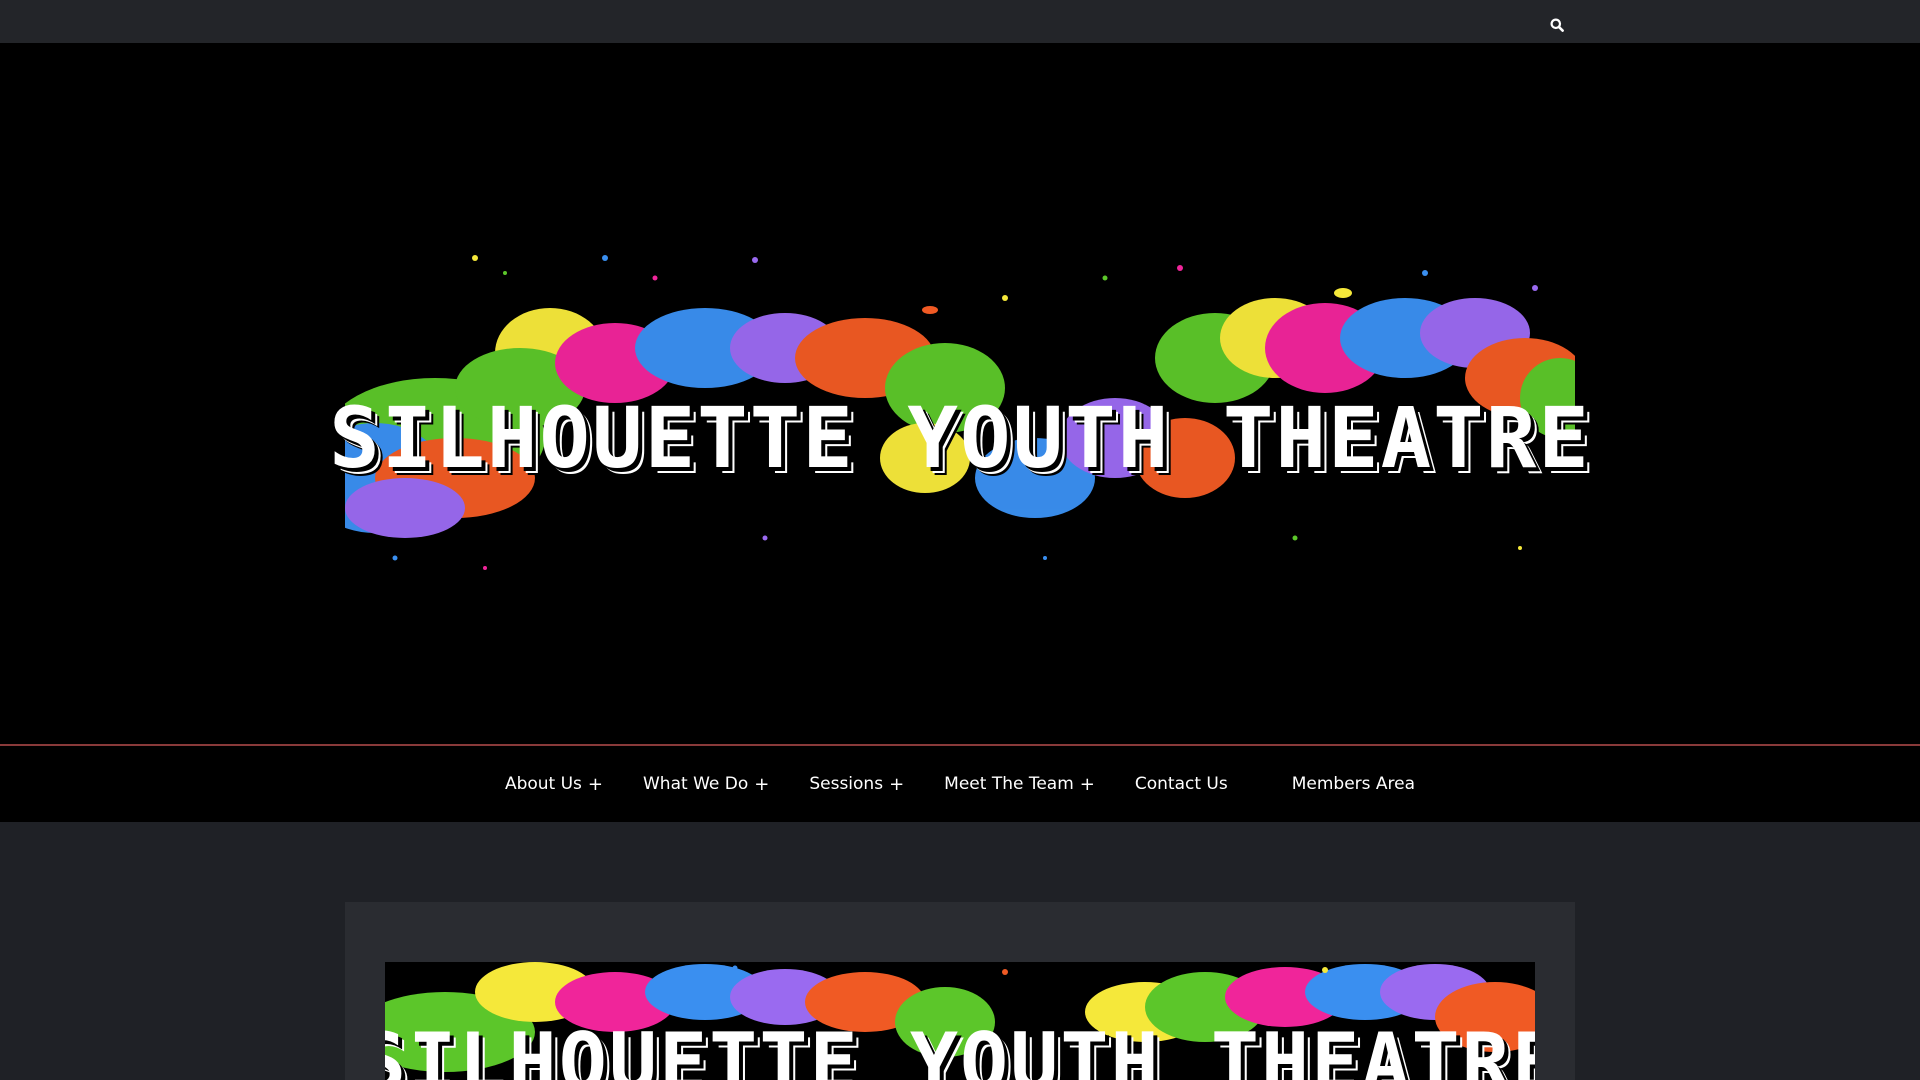 This screenshot has width=1920, height=1080. What do you see at coordinates (846, 784) in the screenshot?
I see `nav-item-label: Sessions` at bounding box center [846, 784].